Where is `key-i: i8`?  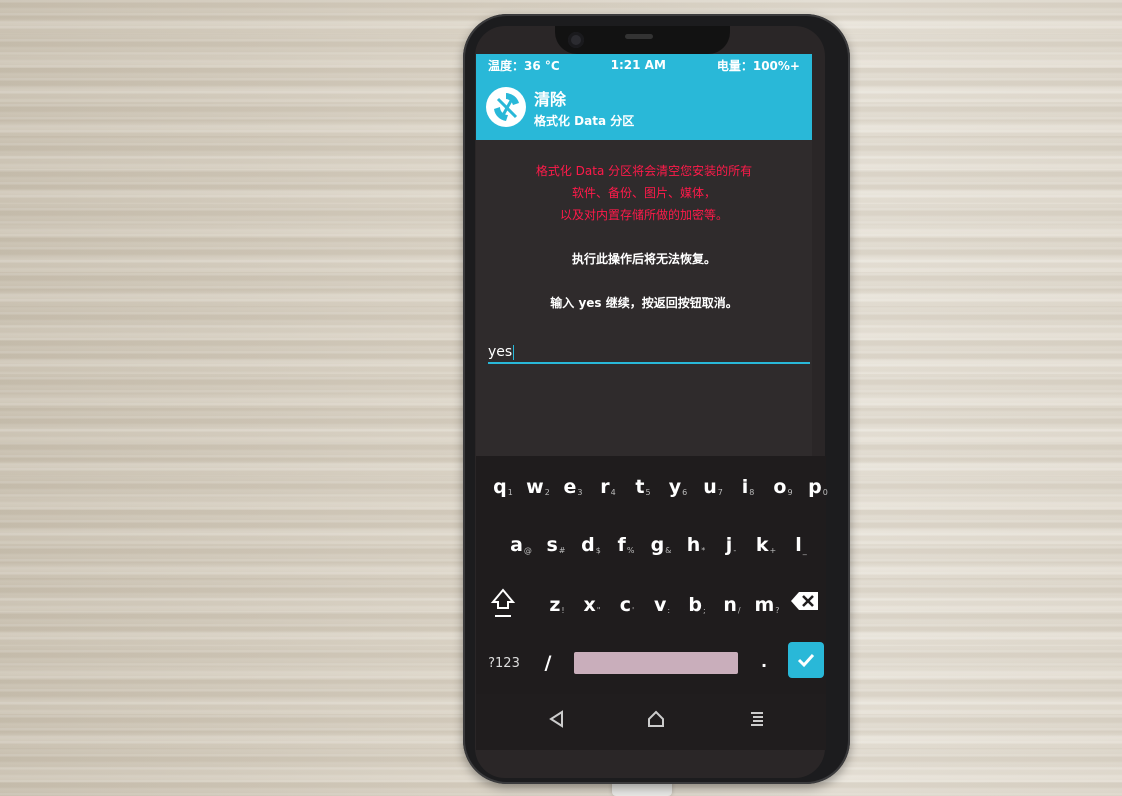 key-i: i8 is located at coordinates (748, 487).